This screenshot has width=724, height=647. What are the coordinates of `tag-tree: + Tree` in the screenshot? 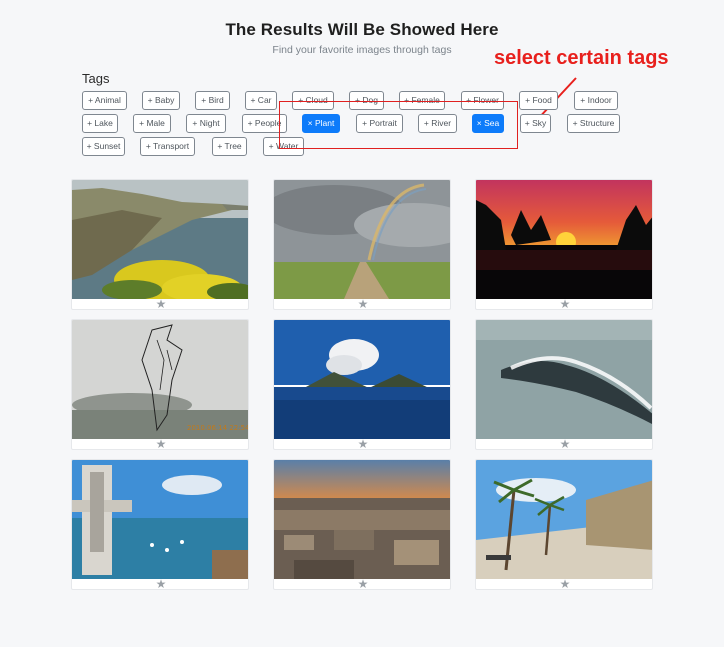 It's located at (229, 146).